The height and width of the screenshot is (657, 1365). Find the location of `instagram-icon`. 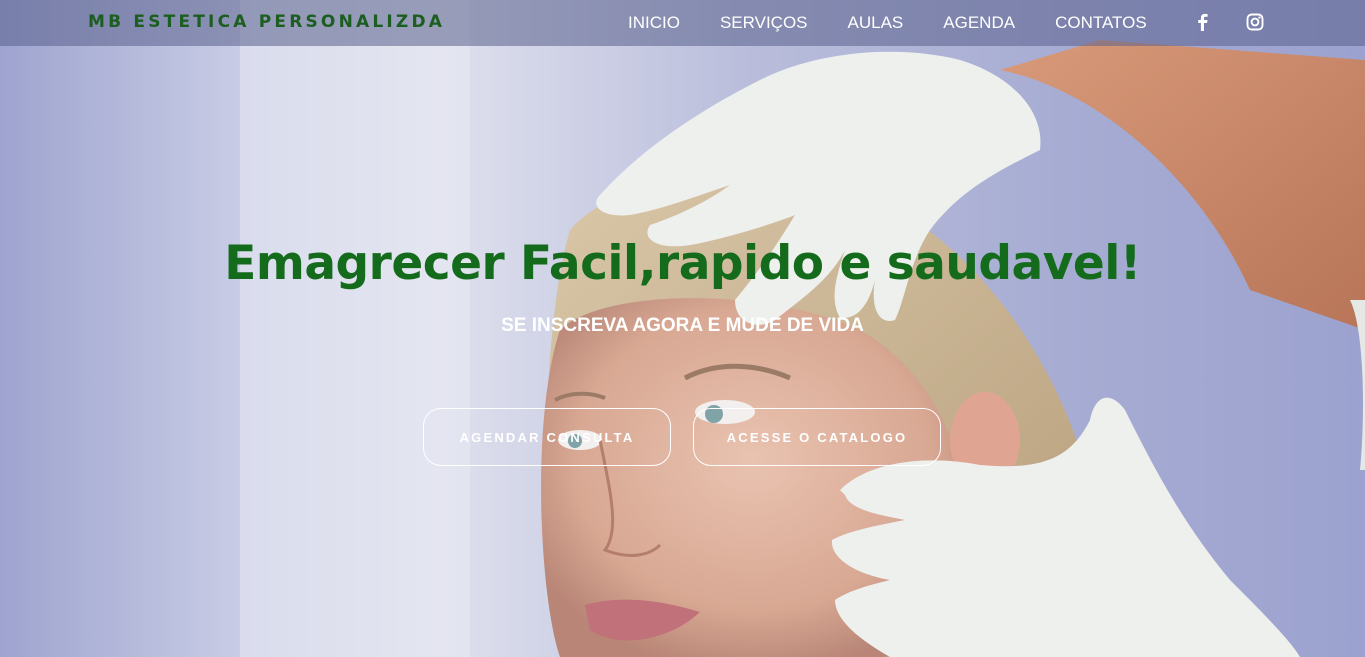

instagram-icon is located at coordinates (1255, 22).